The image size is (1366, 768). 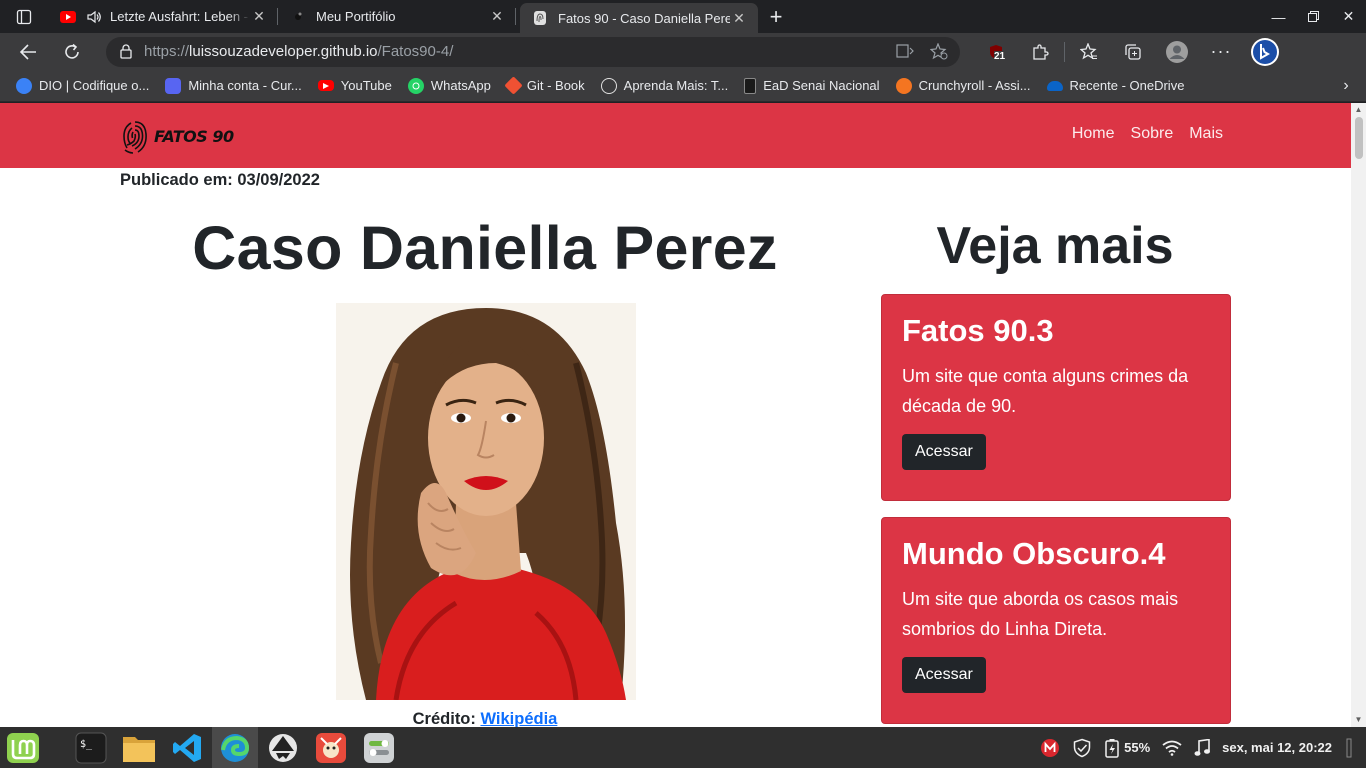 I want to click on tab-title: Letzte Ausfahrt: Leben - Y, so click(x=180, y=16).